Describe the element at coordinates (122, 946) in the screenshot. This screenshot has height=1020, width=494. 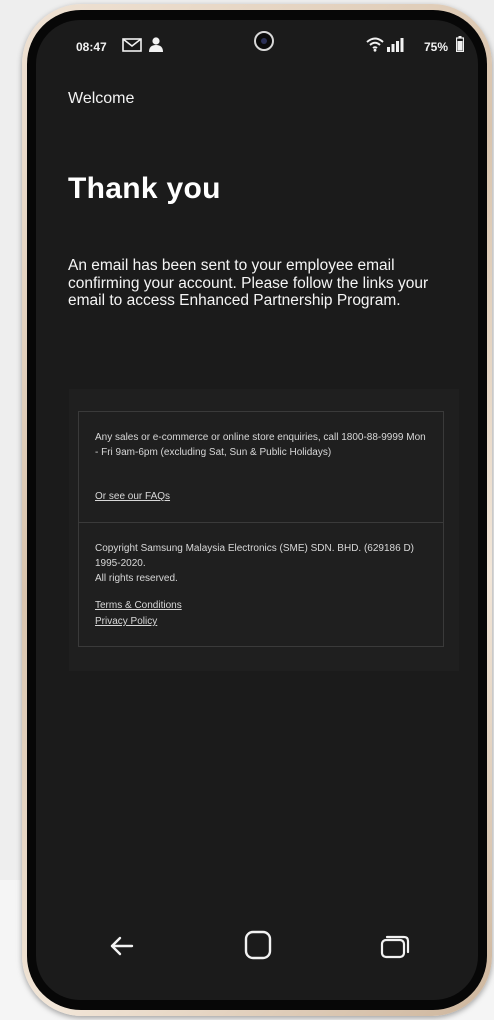
I see `back-icon` at that location.